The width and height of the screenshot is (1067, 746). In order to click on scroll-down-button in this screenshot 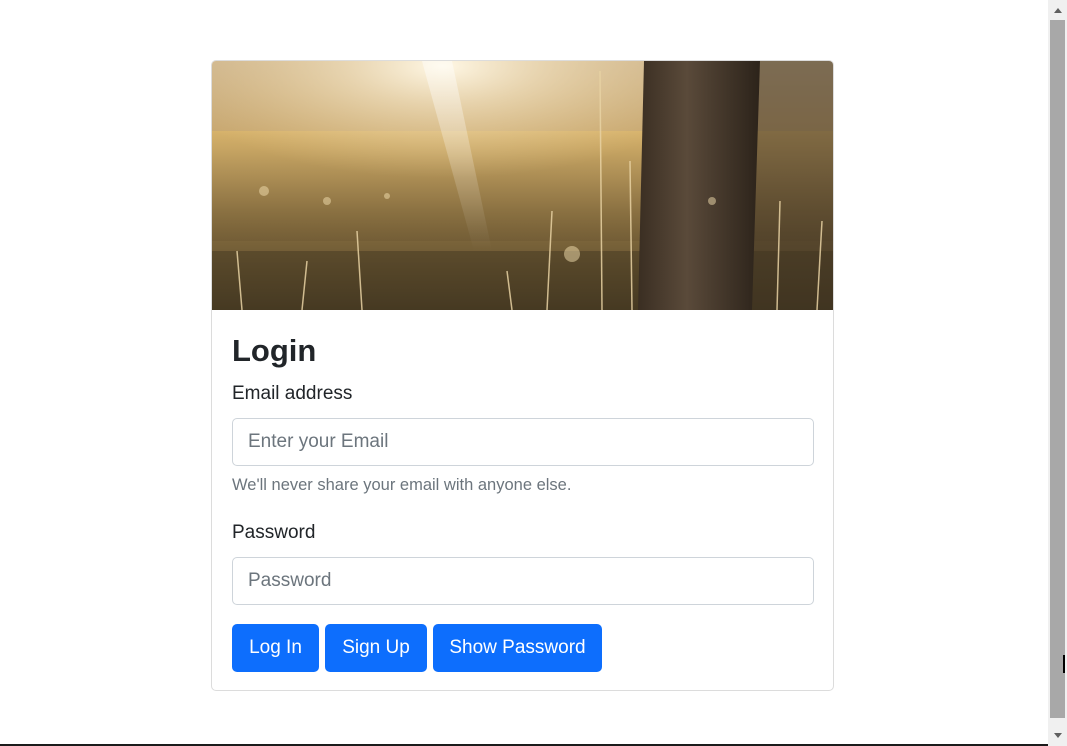, I will do `click(1057, 735)`.